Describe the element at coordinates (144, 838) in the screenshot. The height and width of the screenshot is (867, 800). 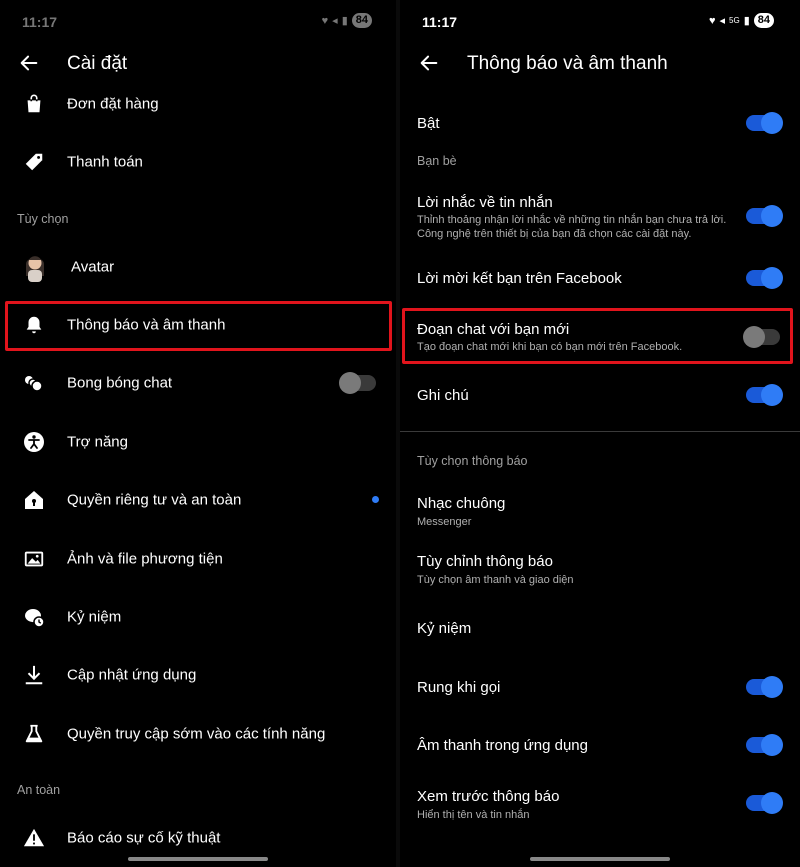
I see `settings-item-label: Báo cáo sự cố kỹ thuật` at that location.